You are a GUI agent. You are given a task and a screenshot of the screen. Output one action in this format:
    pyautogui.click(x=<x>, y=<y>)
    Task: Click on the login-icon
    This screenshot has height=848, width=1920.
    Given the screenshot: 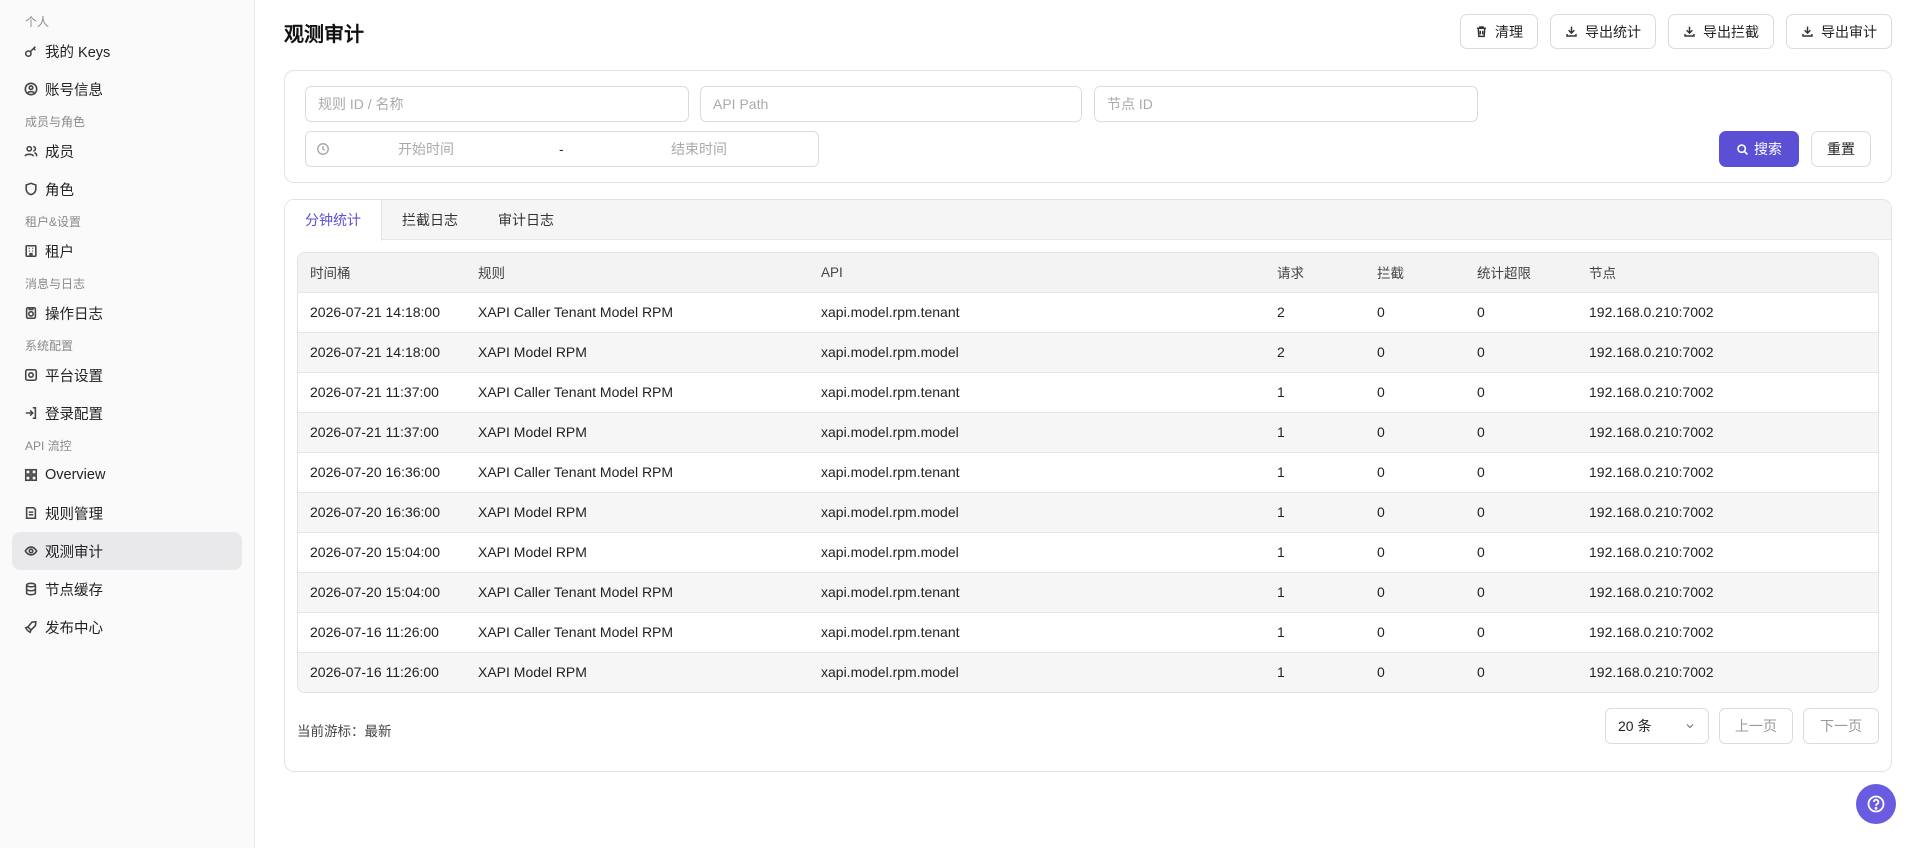 What is the action you would take?
    pyautogui.click(x=31, y=413)
    